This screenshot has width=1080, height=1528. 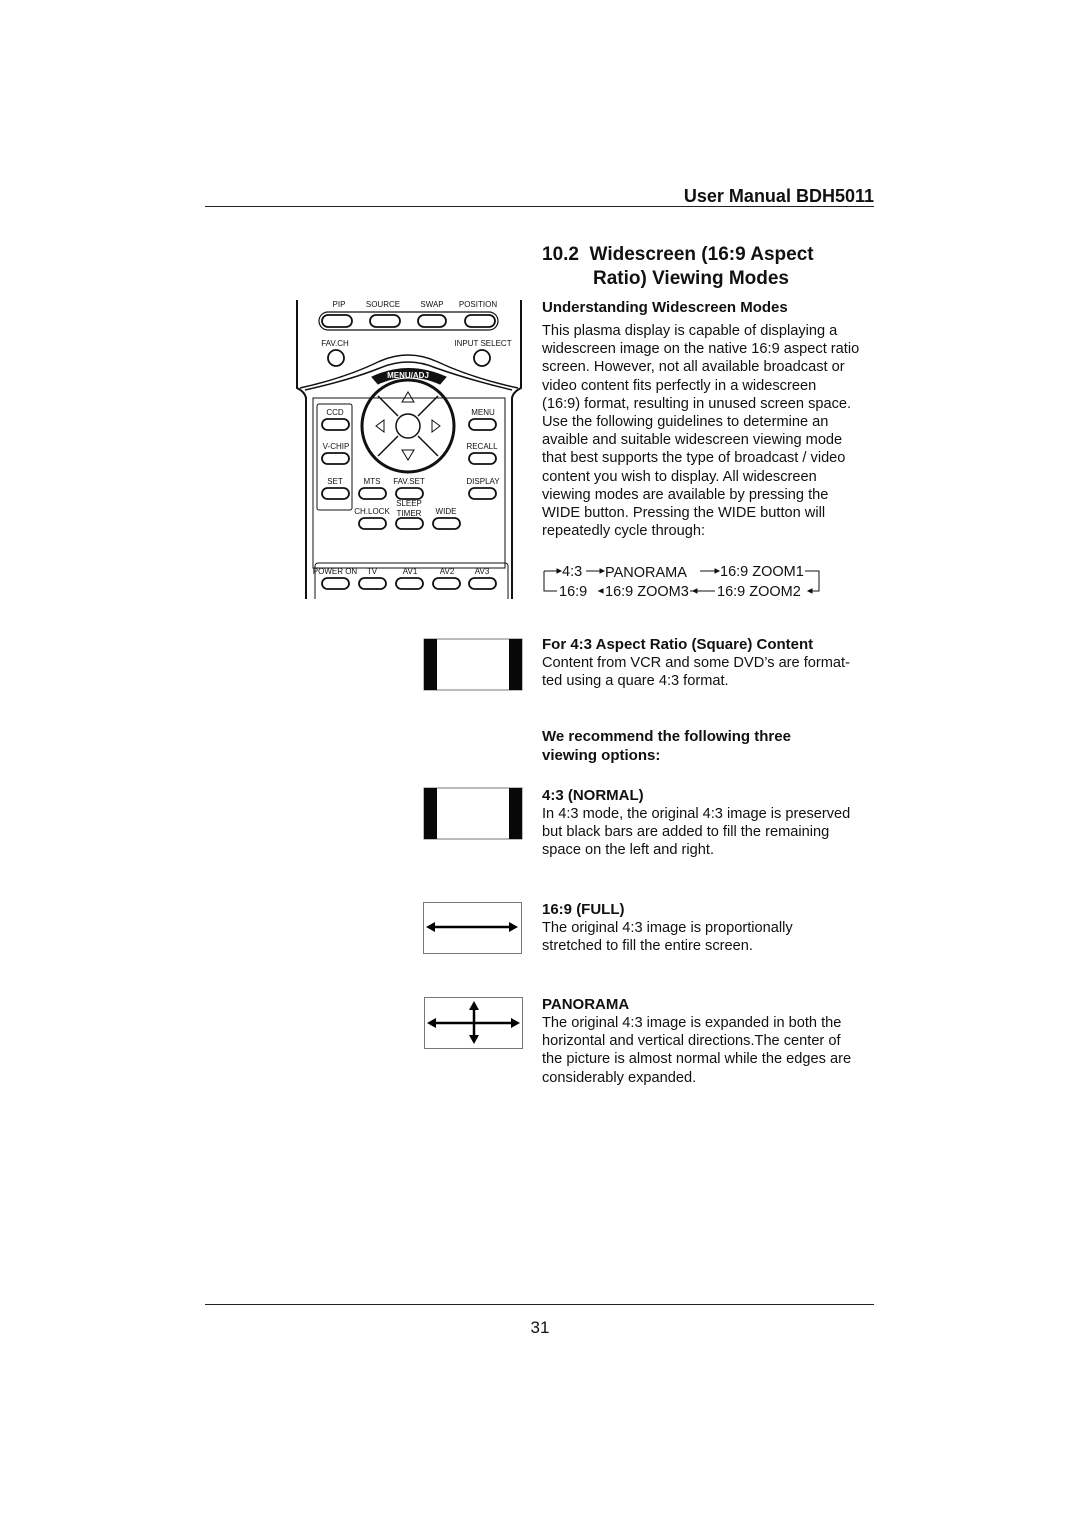 I want to click on svg-text: DISPLAY, so click(x=483, y=481).